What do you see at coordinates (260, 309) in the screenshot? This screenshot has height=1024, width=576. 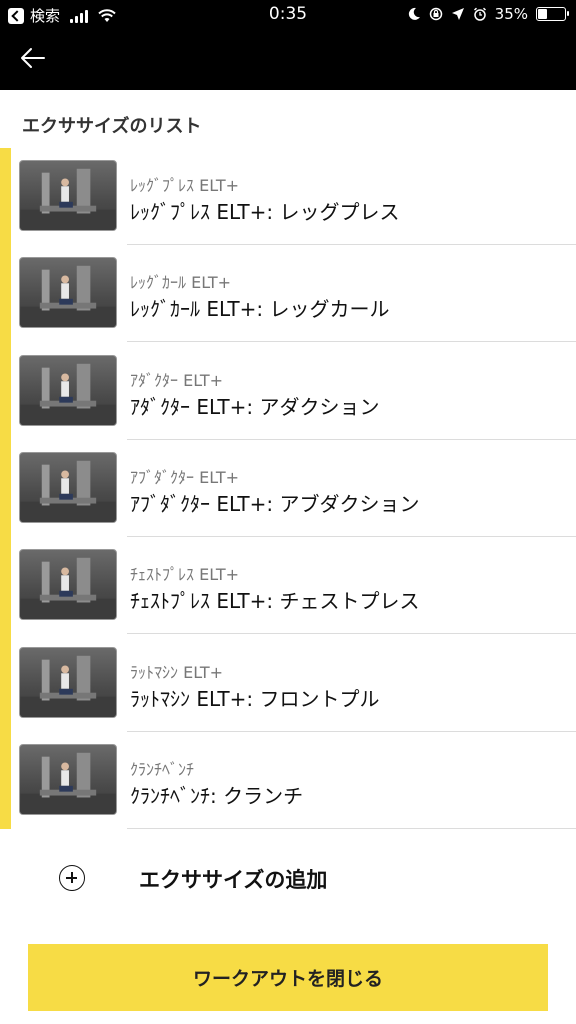 I see `exercise-title: ﾚｯｸﾞｶｰﾙ ELT+: レッグカール` at bounding box center [260, 309].